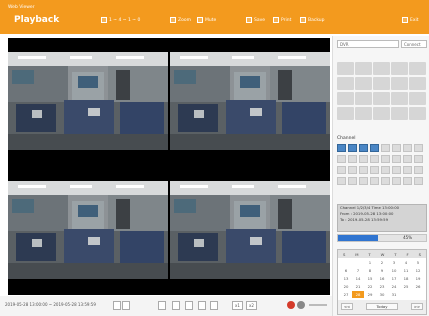 This screenshot has width=429, height=316. What do you see at coordinates (406, 278) in the screenshot?
I see `calendar-day: 18` at bounding box center [406, 278].